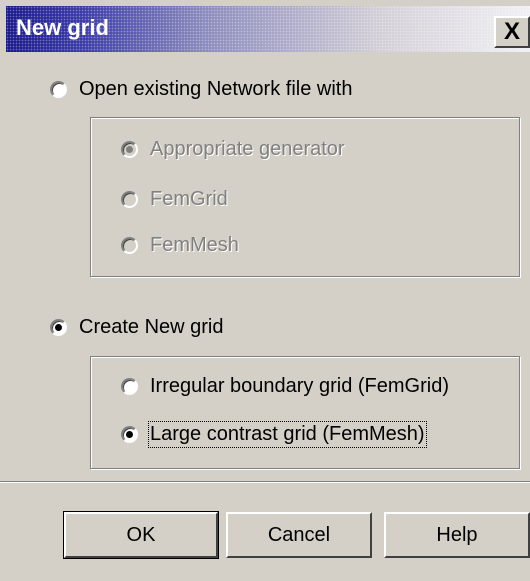 The width and height of the screenshot is (530, 581). I want to click on close-icon: X, so click(511, 31).